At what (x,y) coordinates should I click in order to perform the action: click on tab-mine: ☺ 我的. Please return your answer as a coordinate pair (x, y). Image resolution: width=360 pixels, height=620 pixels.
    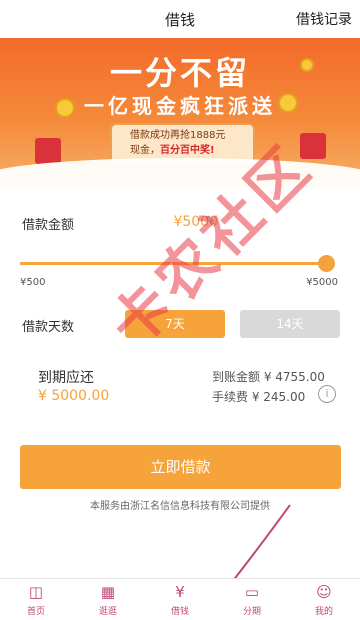
    Looking at the image, I should click on (324, 599).